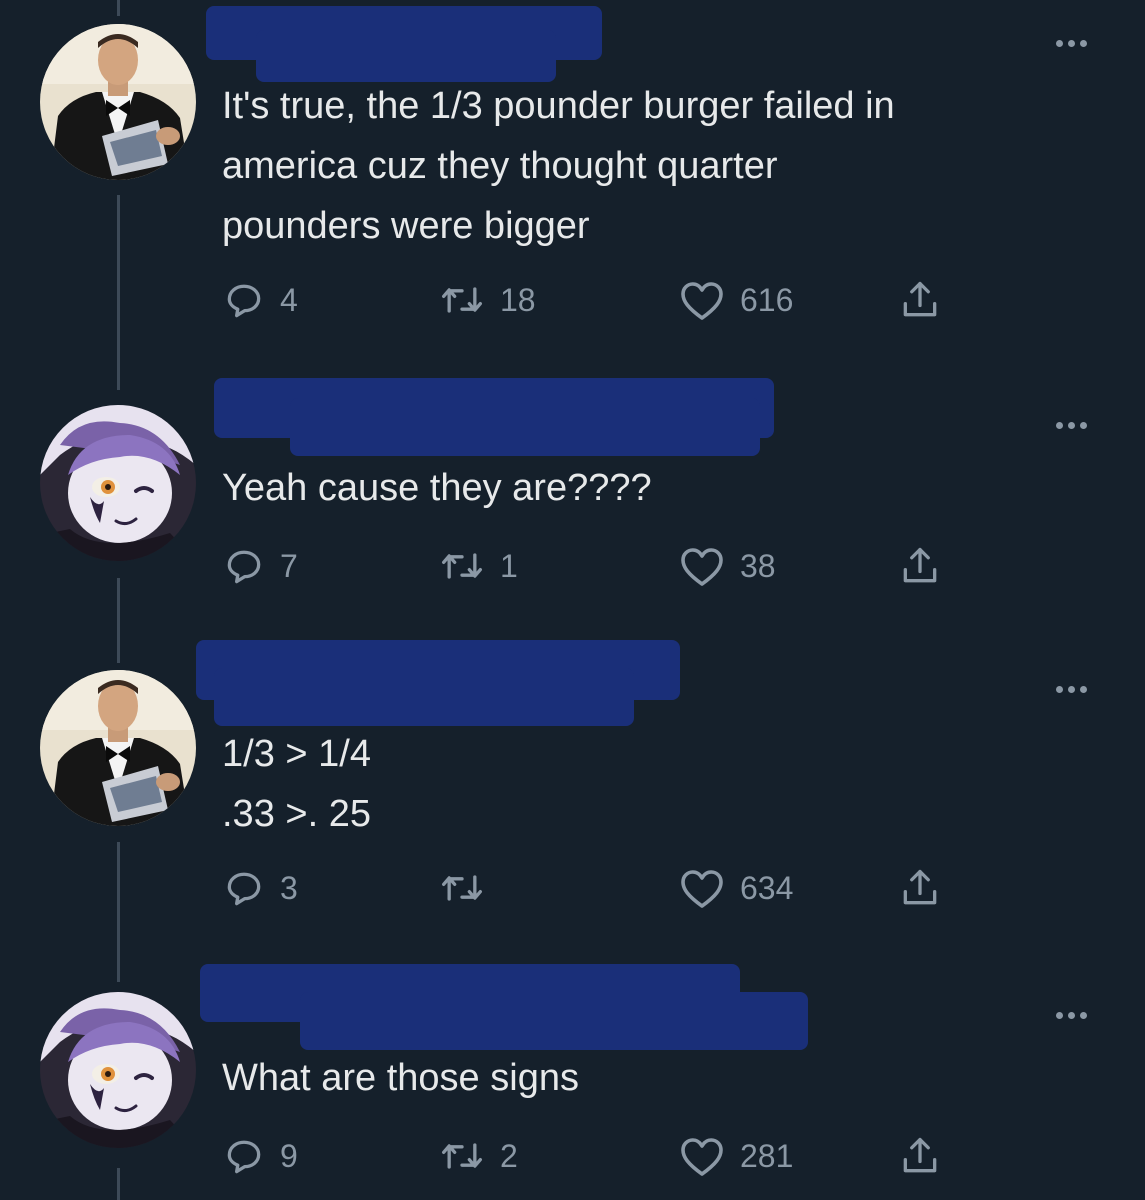  I want to click on reply-count: 4, so click(289, 299).